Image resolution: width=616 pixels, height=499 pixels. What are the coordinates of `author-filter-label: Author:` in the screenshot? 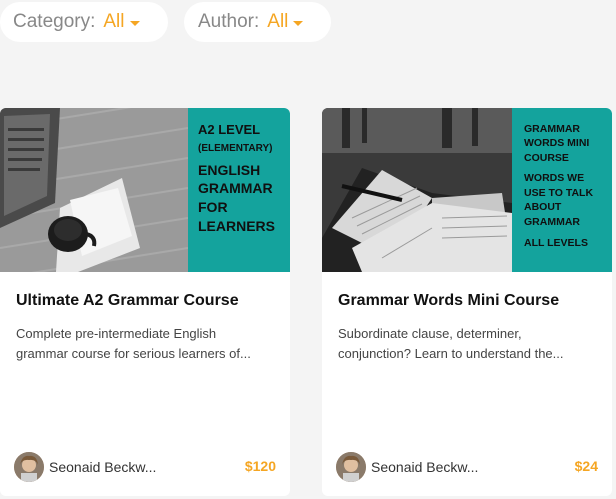 It's located at (229, 21).